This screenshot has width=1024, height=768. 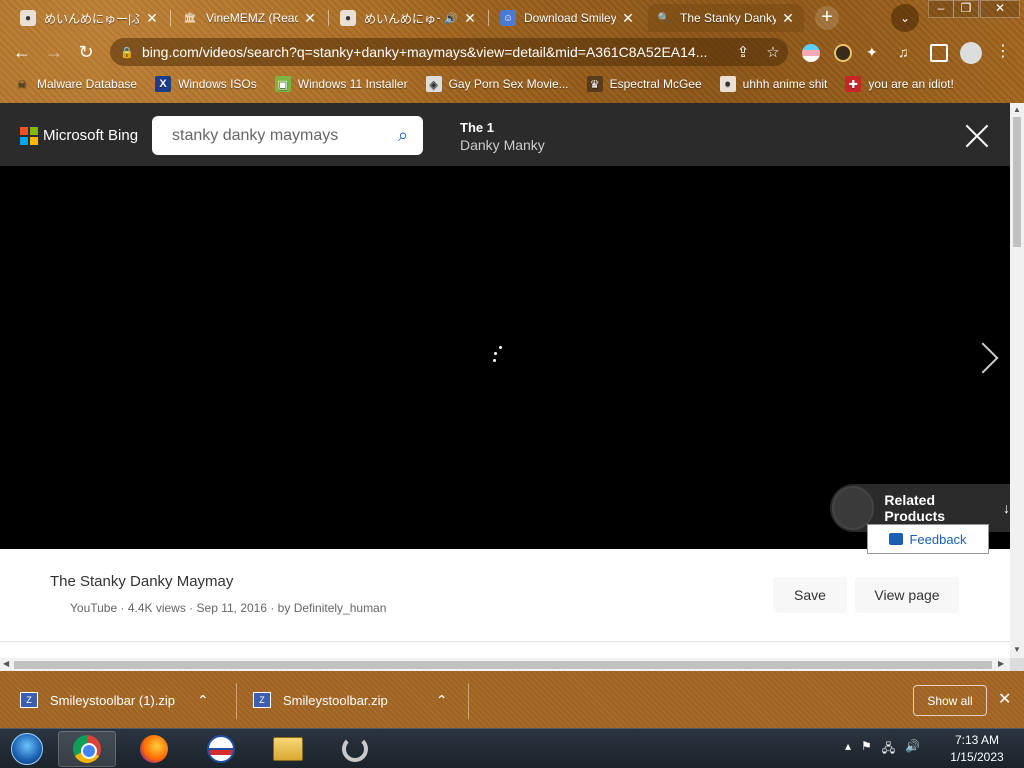 I want to click on related-products-label: Related Products, so click(x=915, y=508).